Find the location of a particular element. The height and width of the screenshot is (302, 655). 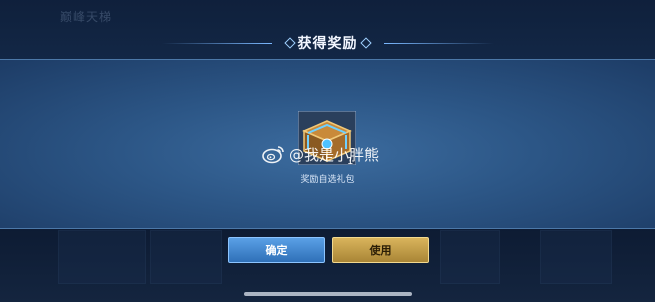

use-button: 使用 is located at coordinates (380, 250).